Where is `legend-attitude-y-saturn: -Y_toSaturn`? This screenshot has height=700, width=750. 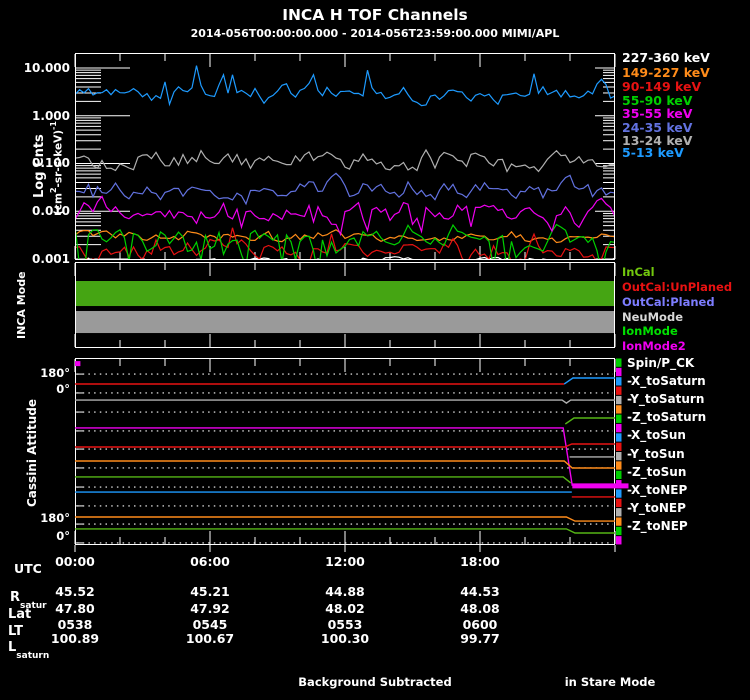
legend-attitude-y-saturn: -Y_toSaturn is located at coordinates (666, 399).